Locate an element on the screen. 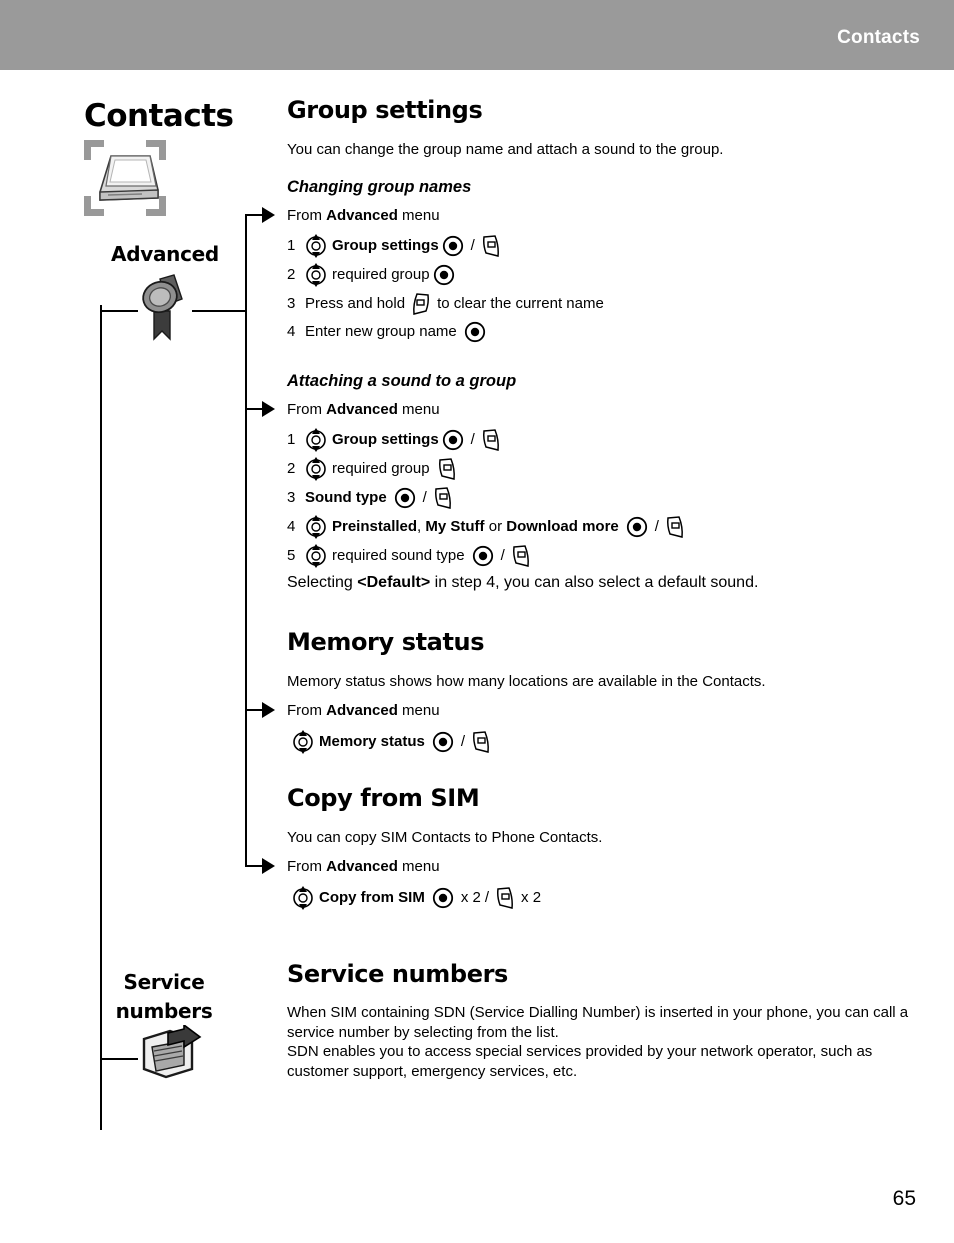 The width and height of the screenshot is (954, 1243). note-bold: <Default> is located at coordinates (394, 582).